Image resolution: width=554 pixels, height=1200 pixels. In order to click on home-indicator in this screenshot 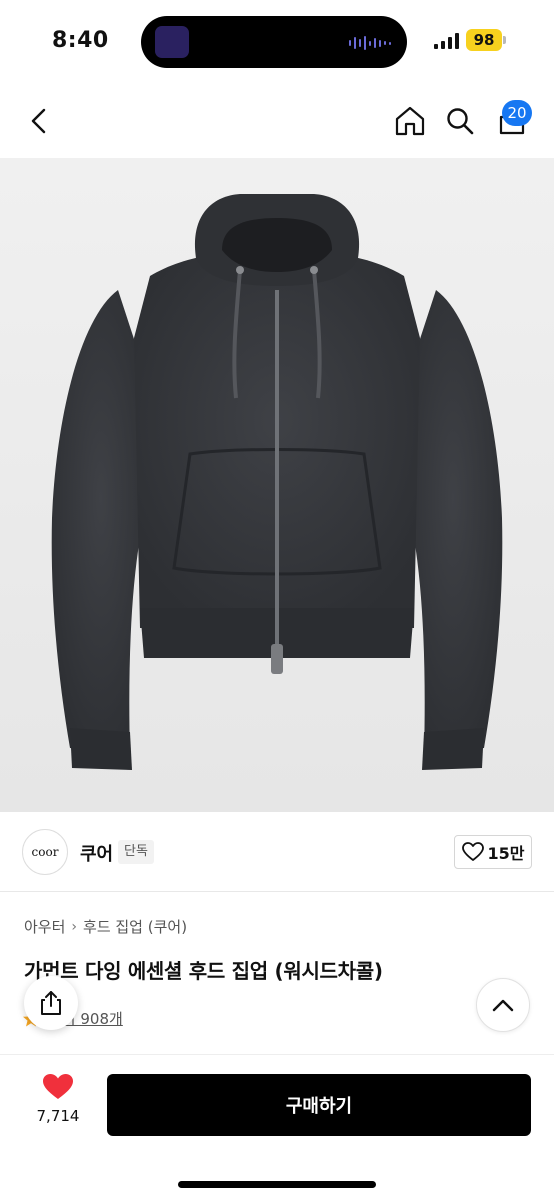, I will do `click(277, 1184)`.